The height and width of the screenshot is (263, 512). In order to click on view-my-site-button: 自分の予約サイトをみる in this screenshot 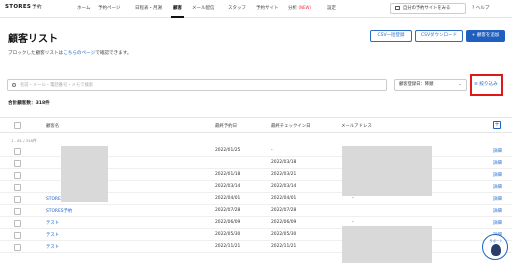, I will do `click(428, 8)`.